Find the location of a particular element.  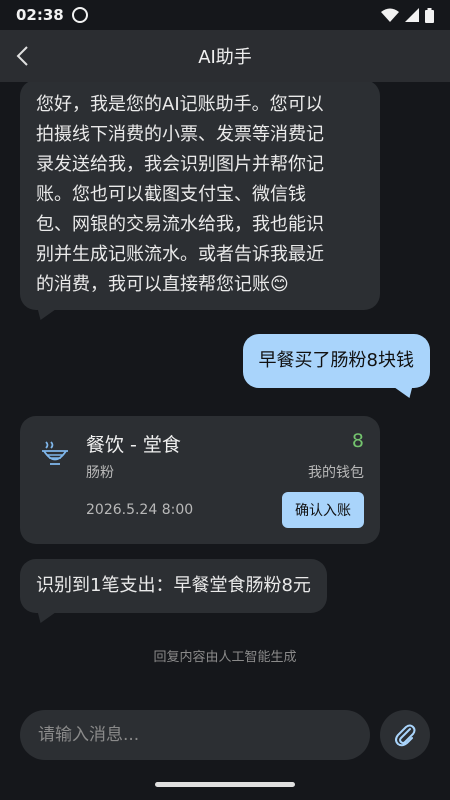

attach-button is located at coordinates (405, 735).